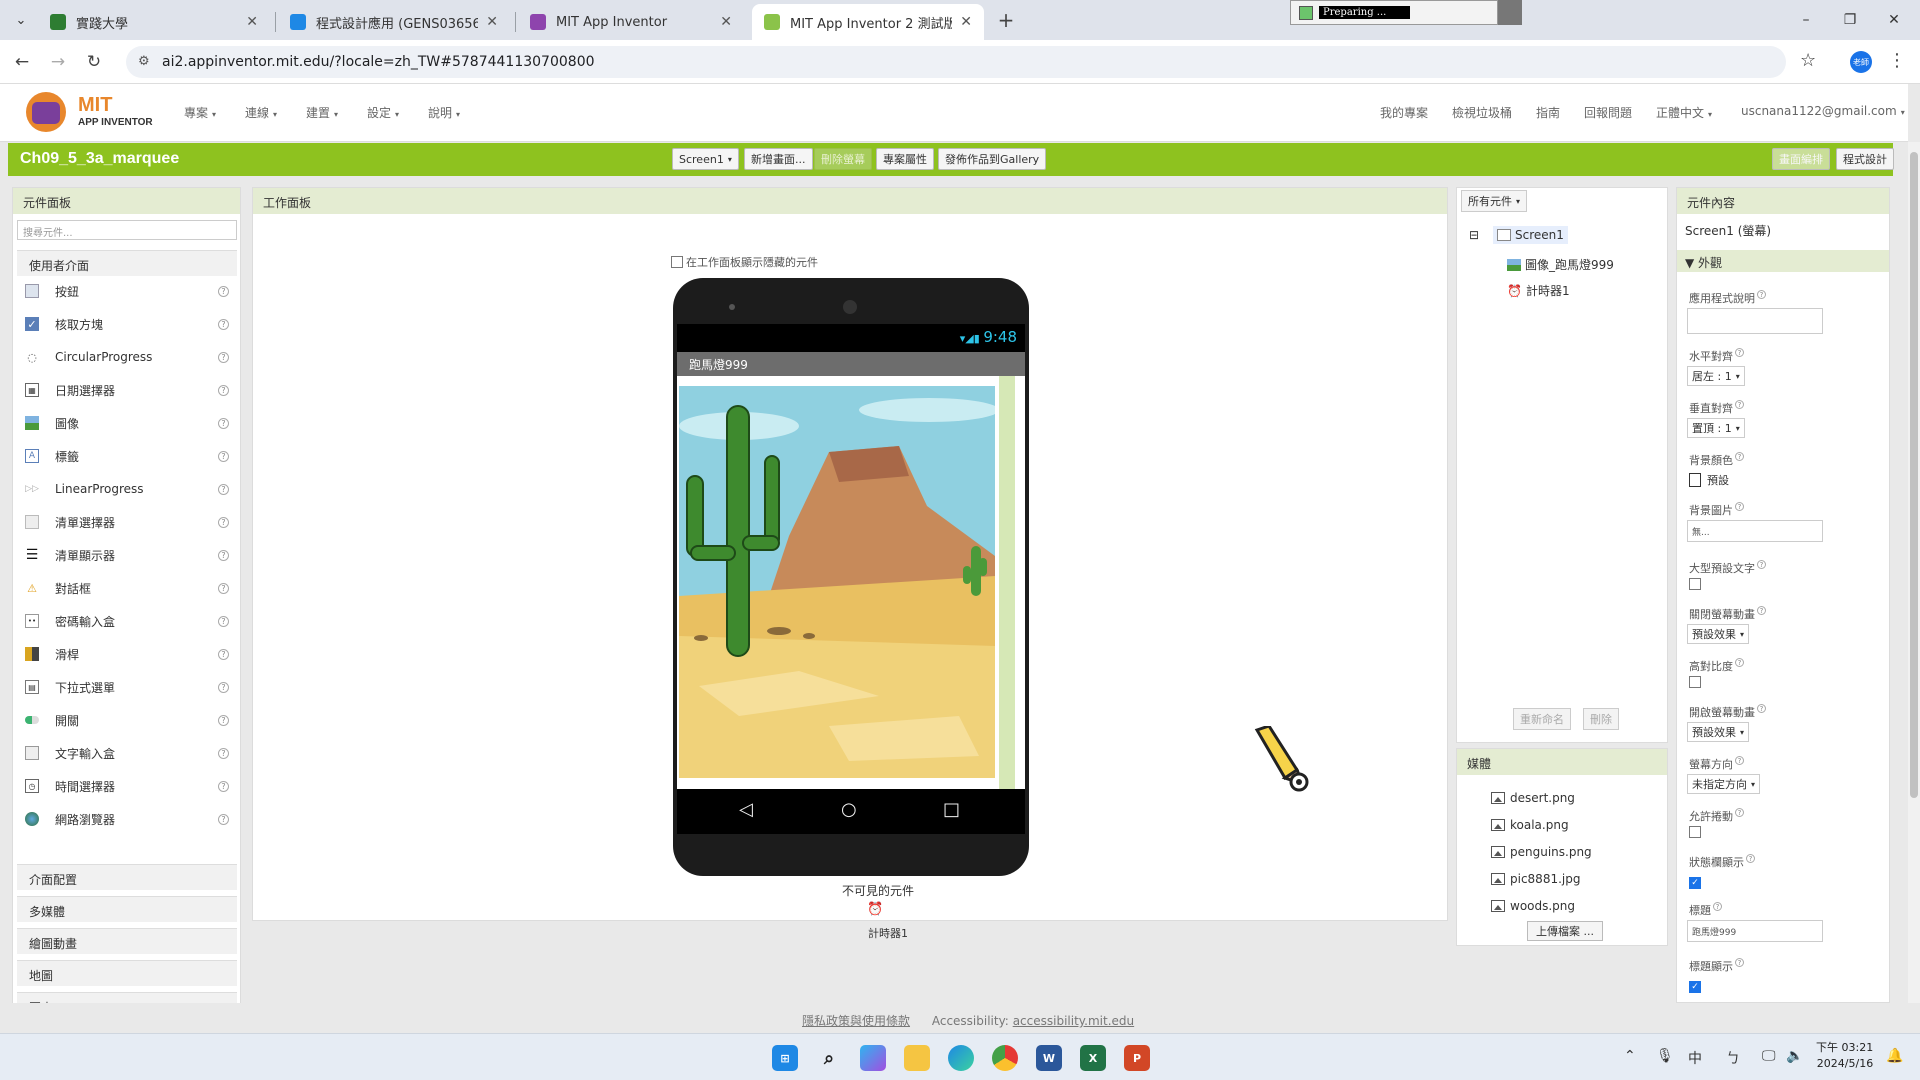 The width and height of the screenshot is (1920, 1080). Describe the element at coordinates (1482, 112) in the screenshot. I see `link-trash: 檢視垃圾桶` at that location.